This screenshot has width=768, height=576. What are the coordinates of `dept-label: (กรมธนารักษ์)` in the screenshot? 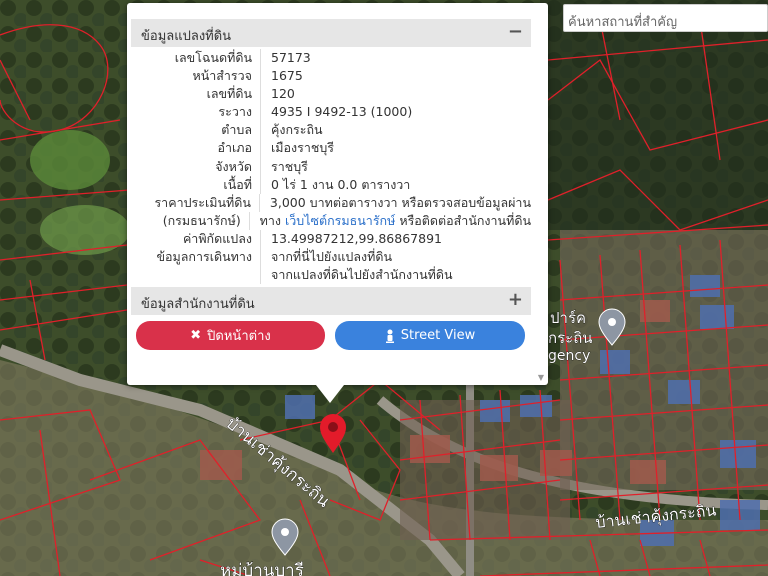 It's located at (201, 220).